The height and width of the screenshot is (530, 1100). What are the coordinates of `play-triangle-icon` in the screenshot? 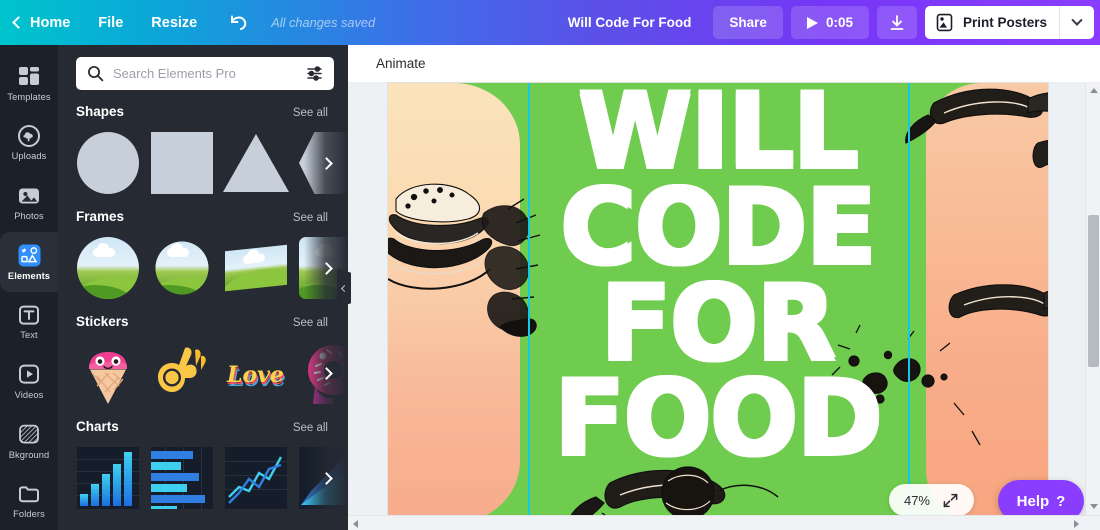 It's located at (812, 22).